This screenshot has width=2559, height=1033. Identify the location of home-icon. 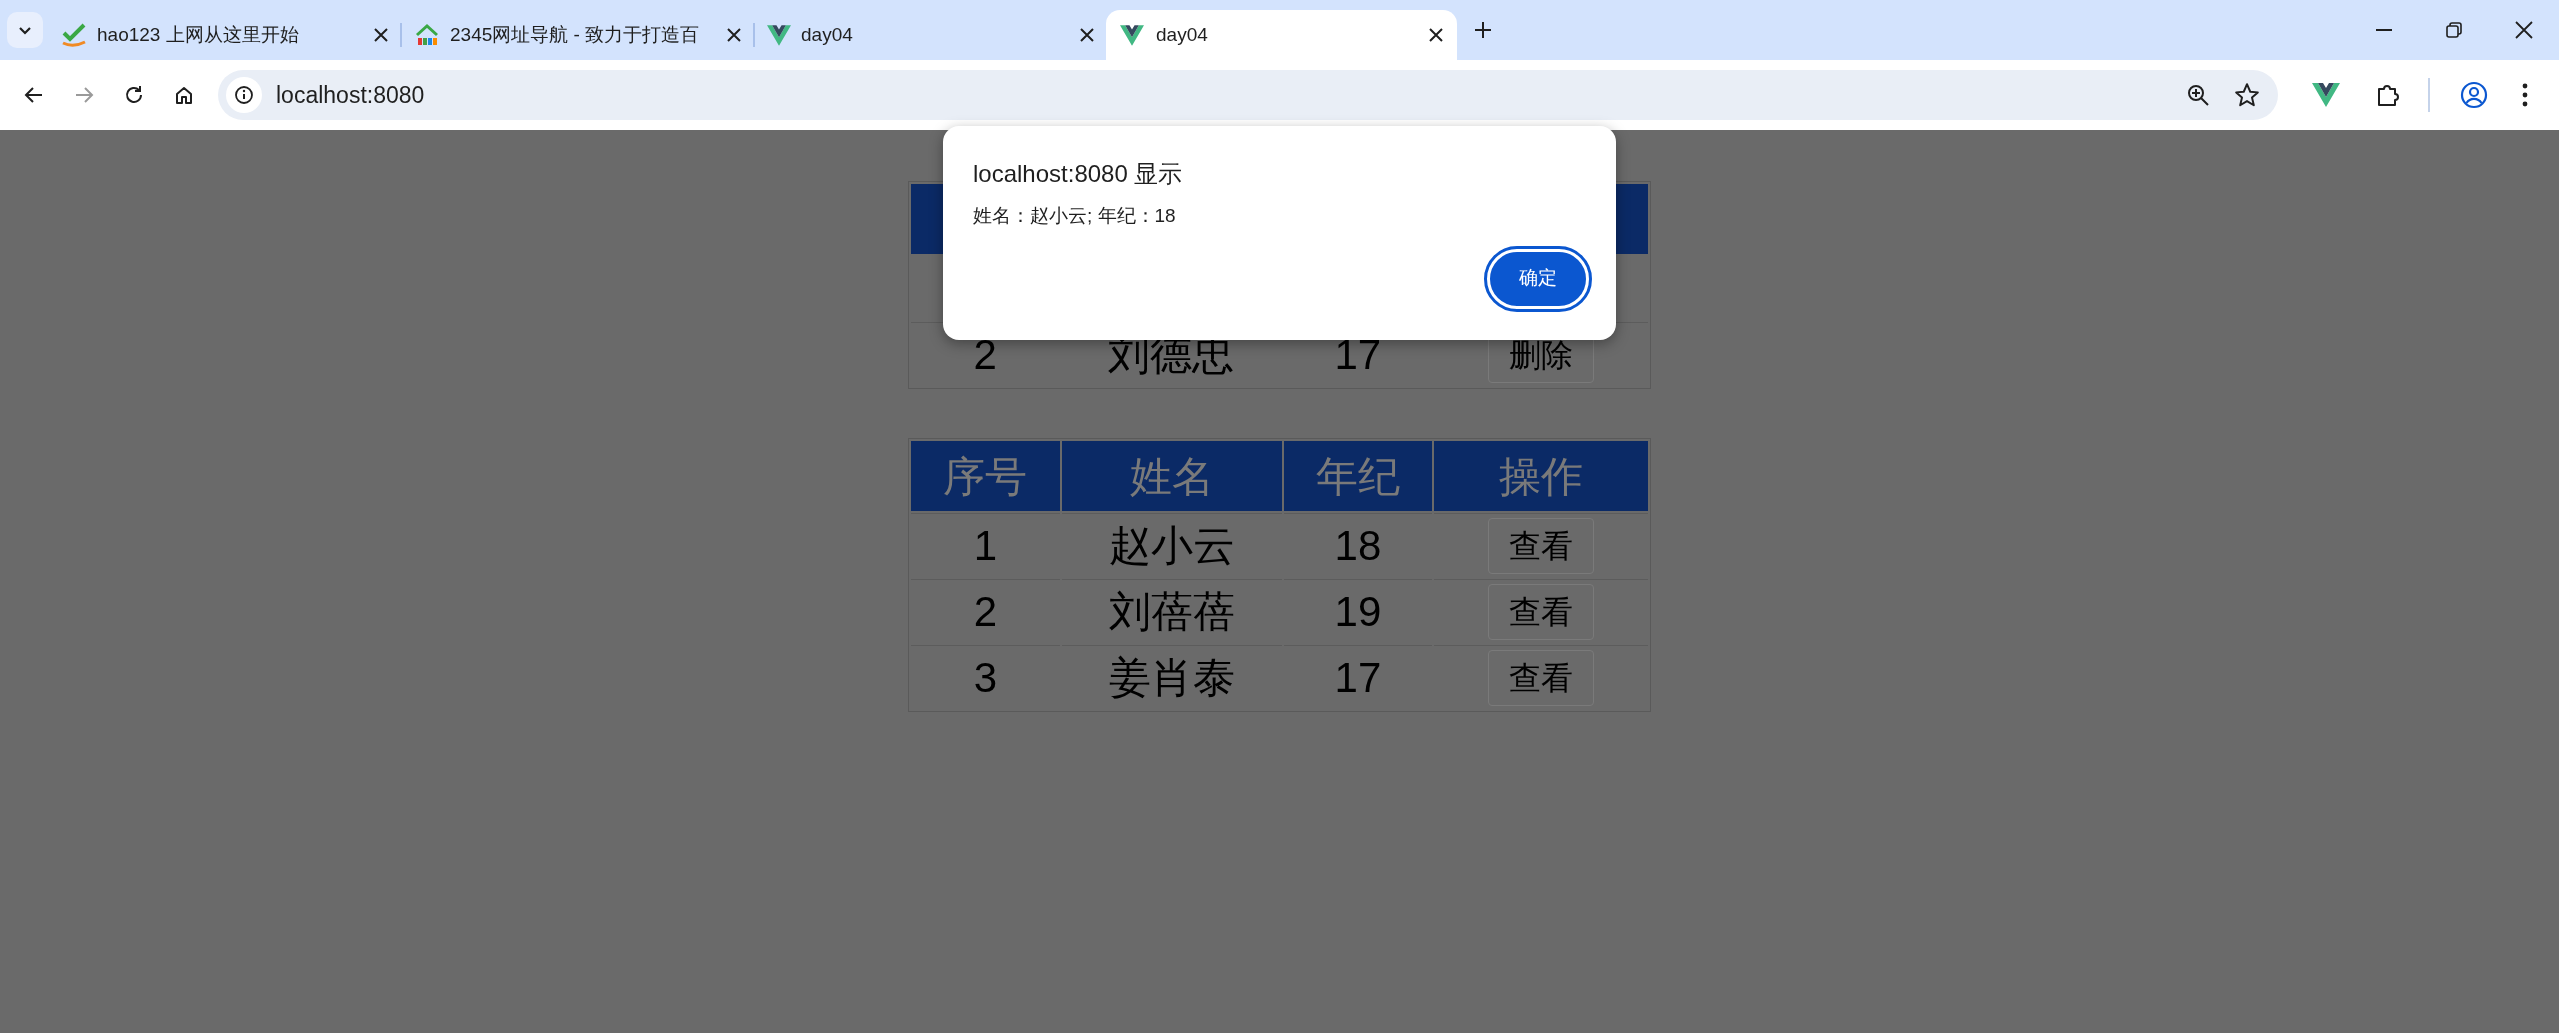
(184, 95).